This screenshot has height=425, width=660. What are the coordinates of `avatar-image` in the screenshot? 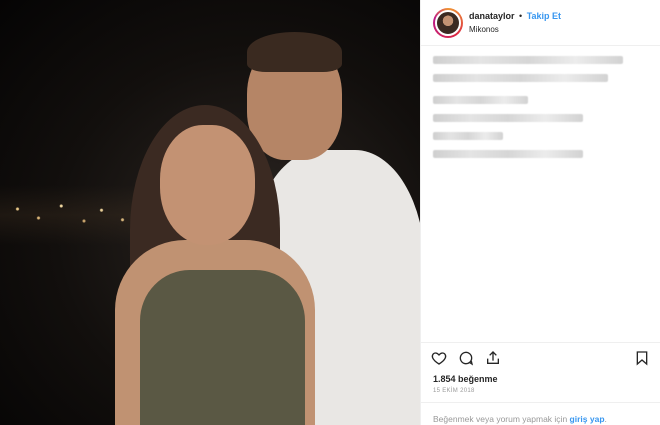 It's located at (448, 22).